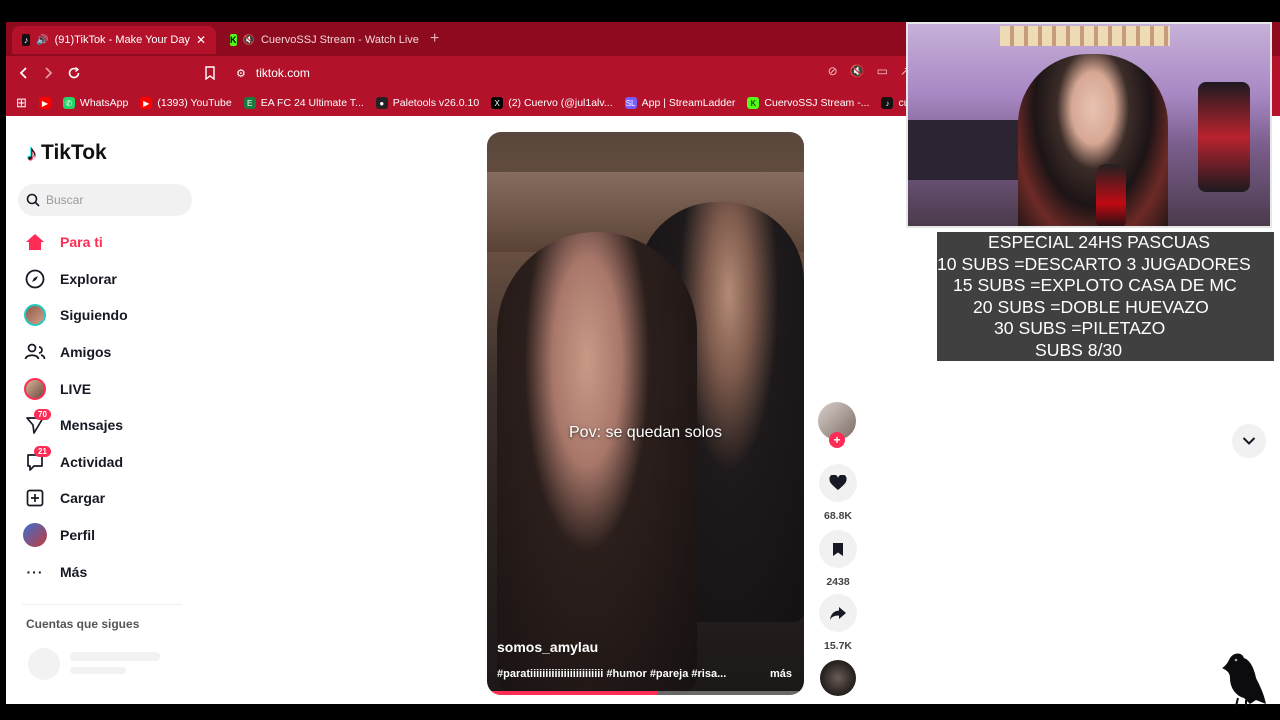 The image size is (1280, 720). I want to click on forward-icon, so click(49, 73).